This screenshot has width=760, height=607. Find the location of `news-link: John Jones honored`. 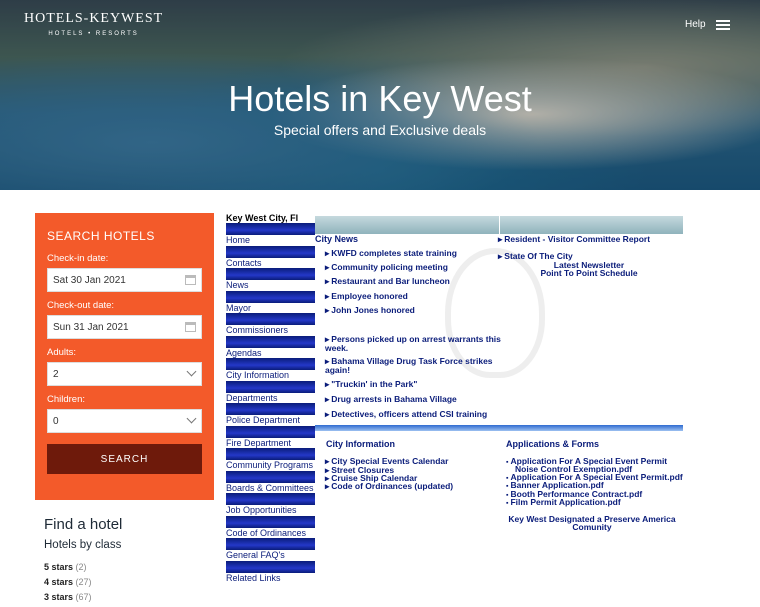

news-link: John Jones honored is located at coordinates (370, 310).